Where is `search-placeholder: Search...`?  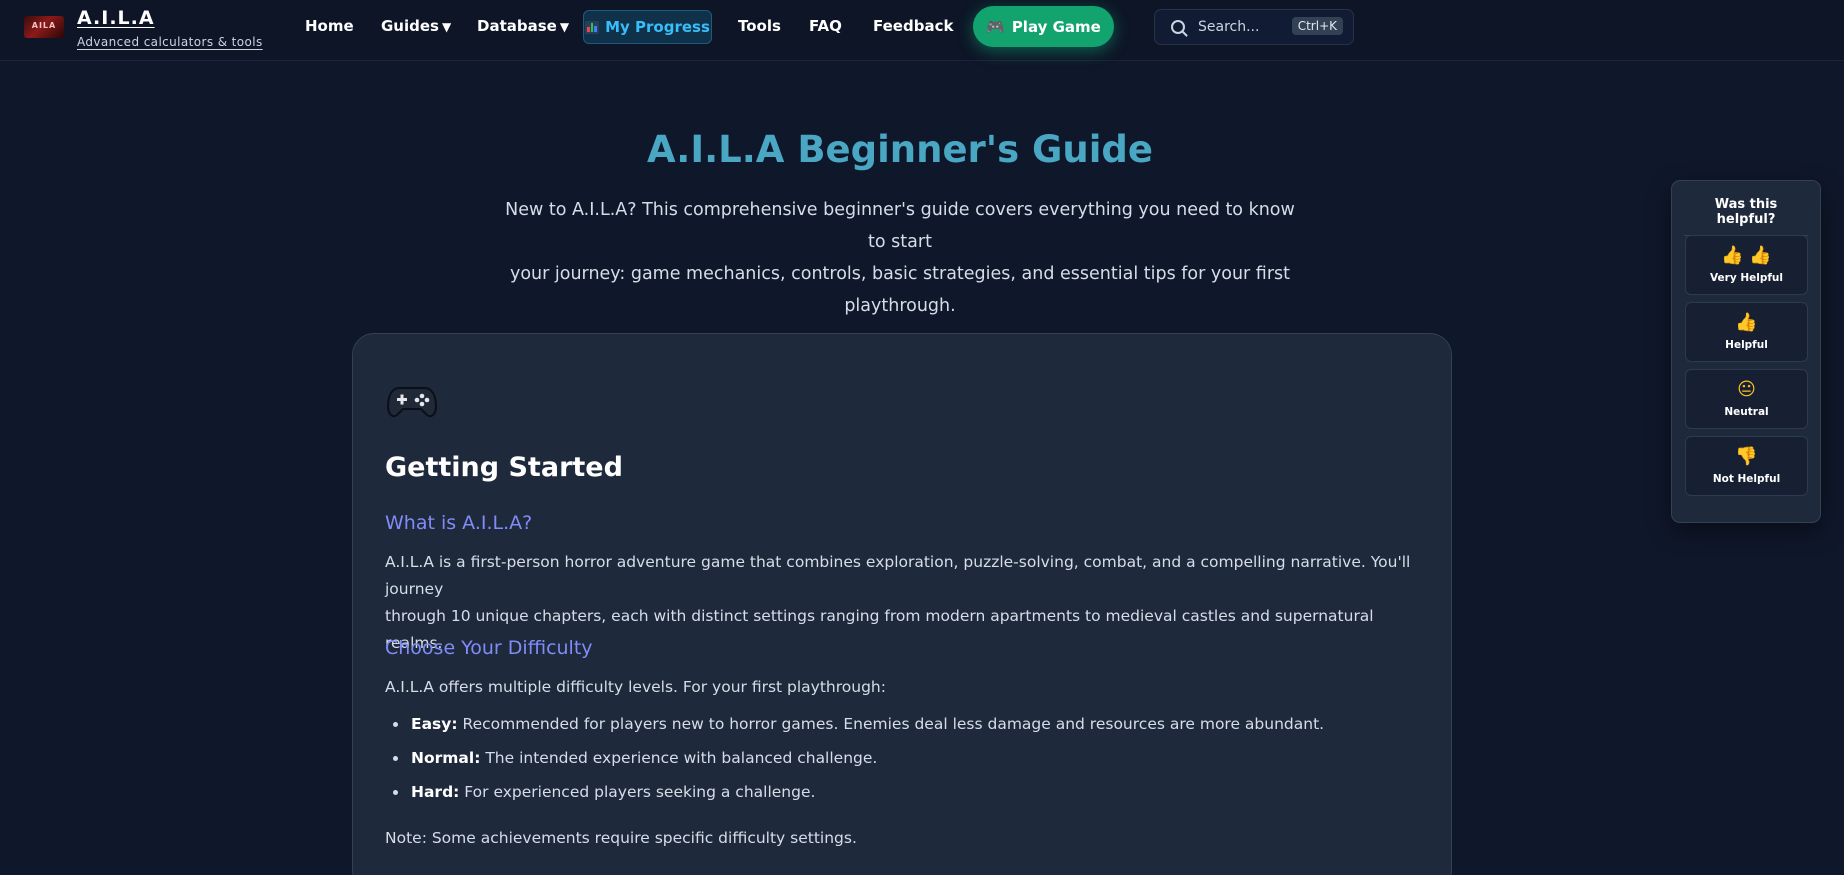 search-placeholder: Search... is located at coordinates (1229, 27).